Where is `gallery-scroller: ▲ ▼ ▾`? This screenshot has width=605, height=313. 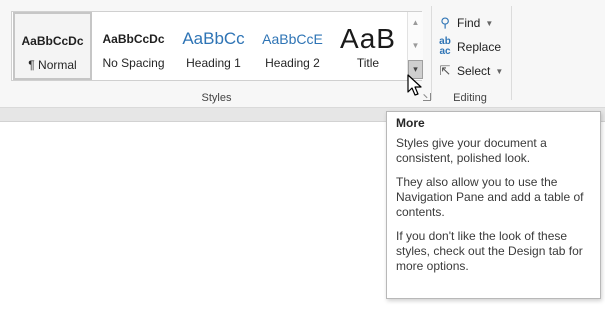 gallery-scroller: ▲ ▼ ▾ is located at coordinates (415, 46).